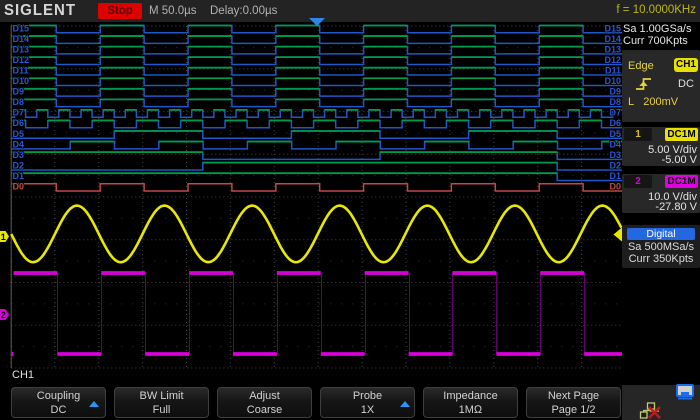 This screenshot has height=420, width=700. I want to click on svg-text: 1, so click(3, 237).